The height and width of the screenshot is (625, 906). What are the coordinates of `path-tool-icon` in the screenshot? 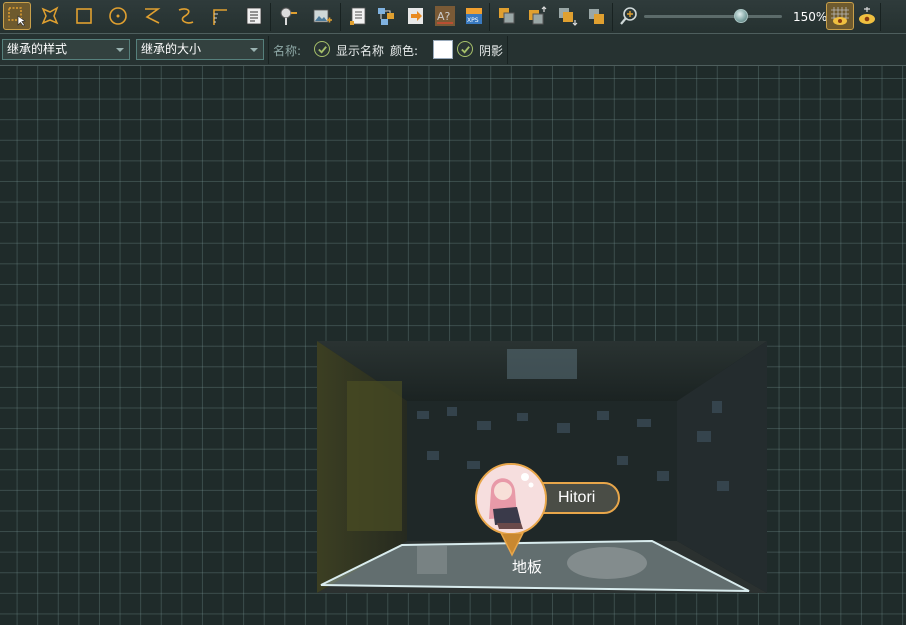 It's located at (220, 17).